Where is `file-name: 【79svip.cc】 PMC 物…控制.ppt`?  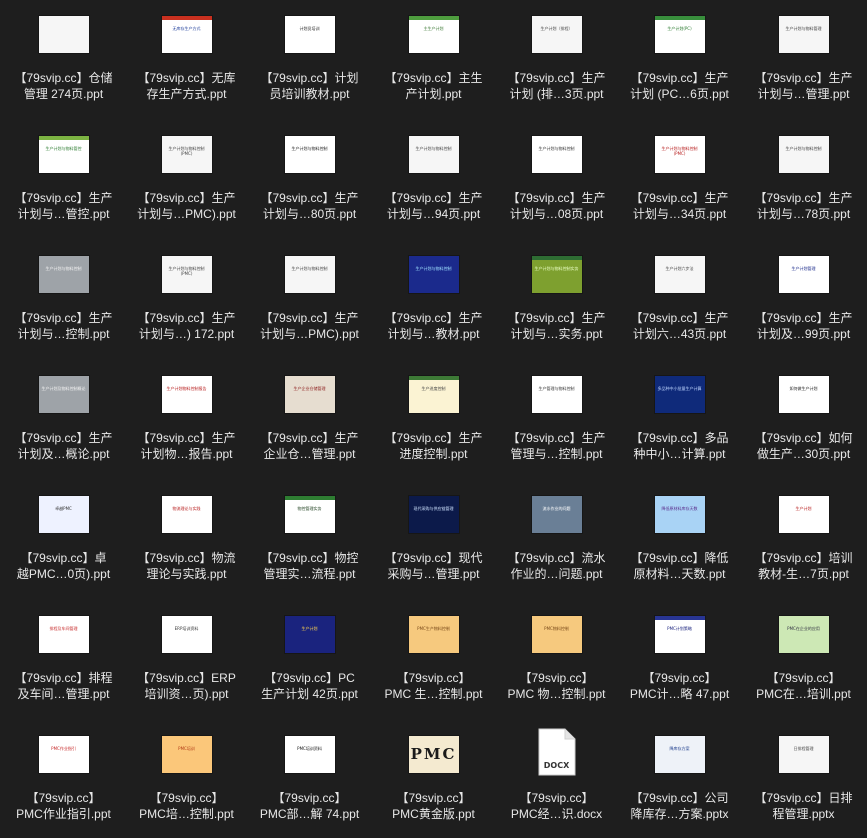 file-name: 【79svip.cc】 PMC 物…控制.ppt is located at coordinates (556, 686).